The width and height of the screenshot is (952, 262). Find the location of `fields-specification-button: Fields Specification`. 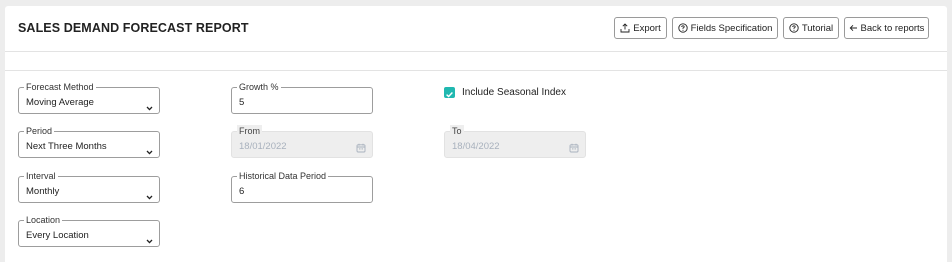

fields-specification-button: Fields Specification is located at coordinates (725, 28).